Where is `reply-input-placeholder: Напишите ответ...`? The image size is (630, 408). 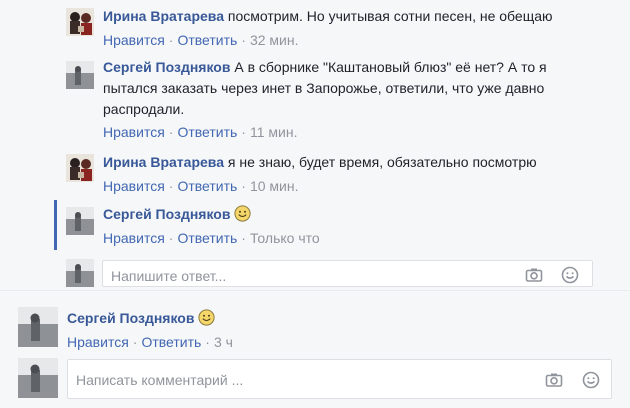
reply-input-placeholder: Напишите ответ... is located at coordinates (169, 276).